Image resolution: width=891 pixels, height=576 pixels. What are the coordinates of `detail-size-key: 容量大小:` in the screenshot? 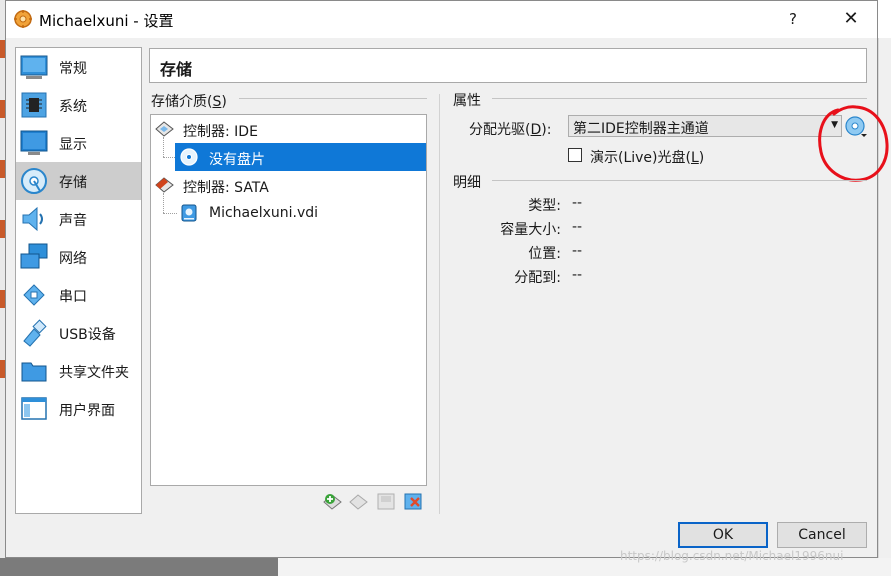 It's located at (530, 230).